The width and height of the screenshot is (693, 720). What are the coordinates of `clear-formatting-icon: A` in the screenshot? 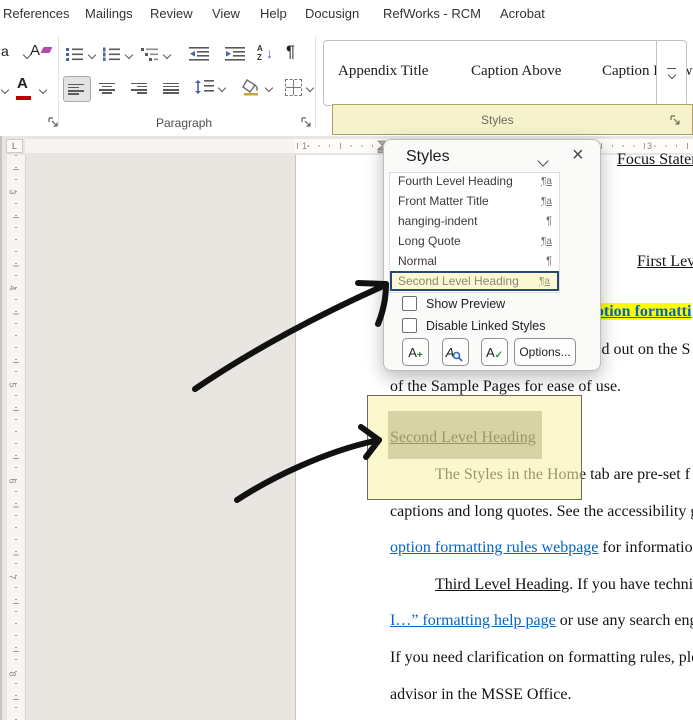 It's located at (35, 50).